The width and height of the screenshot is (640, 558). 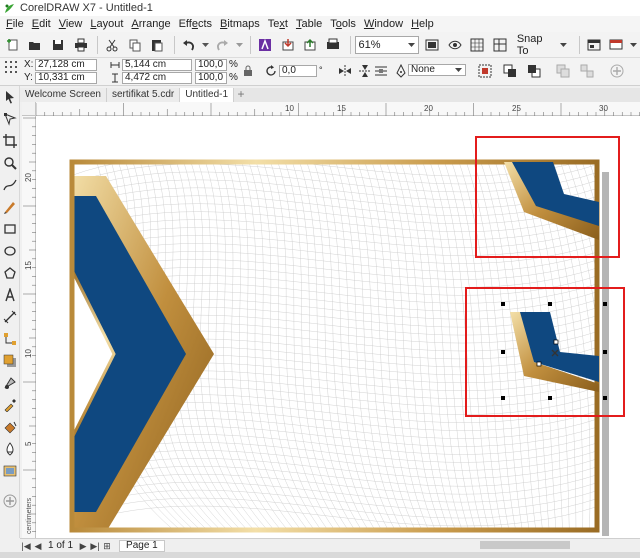 What do you see at coordinates (211, 78) in the screenshot?
I see `scale-height-field: 100,0` at bounding box center [211, 78].